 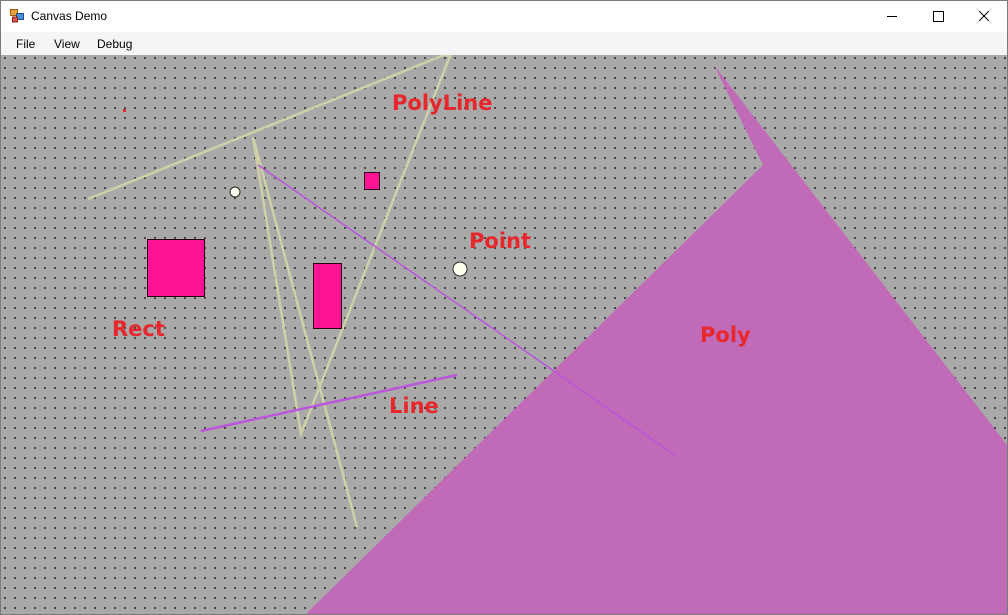 What do you see at coordinates (442, 103) in the screenshot?
I see `label-polyline: PolyLine` at bounding box center [442, 103].